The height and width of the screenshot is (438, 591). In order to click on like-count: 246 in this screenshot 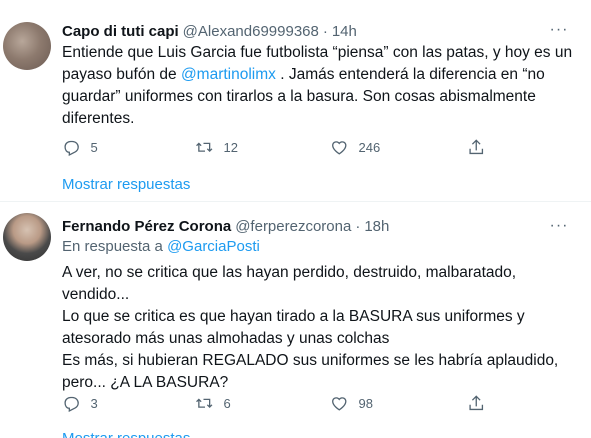, I will do `click(369, 147)`.